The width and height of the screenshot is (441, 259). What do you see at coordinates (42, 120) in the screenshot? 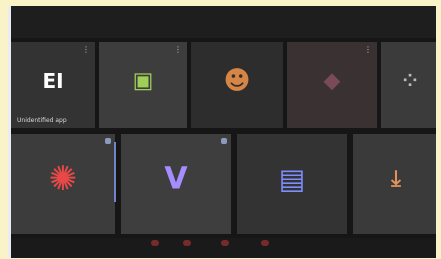
I see `app-tile-label: Unidentified app` at bounding box center [42, 120].